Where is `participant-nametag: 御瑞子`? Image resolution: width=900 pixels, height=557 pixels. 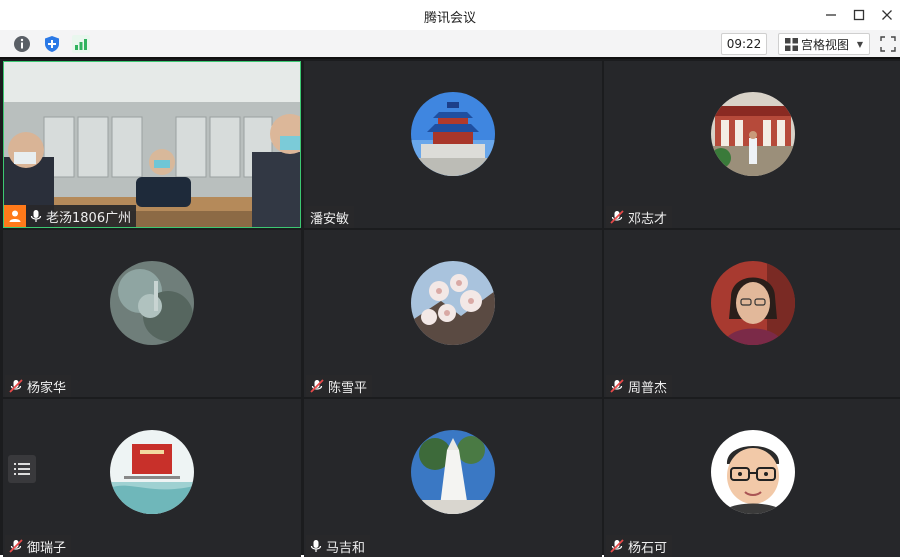 participant-nametag: 御瑞子 is located at coordinates (38, 546).